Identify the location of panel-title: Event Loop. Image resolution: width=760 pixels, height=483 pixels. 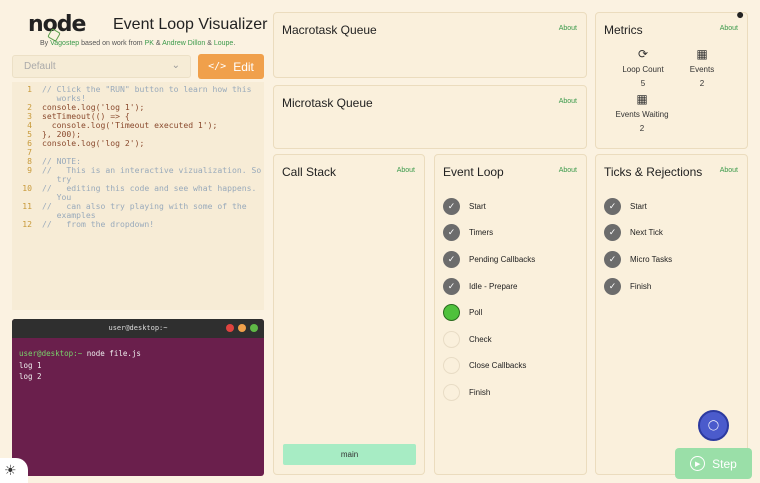
(473, 172).